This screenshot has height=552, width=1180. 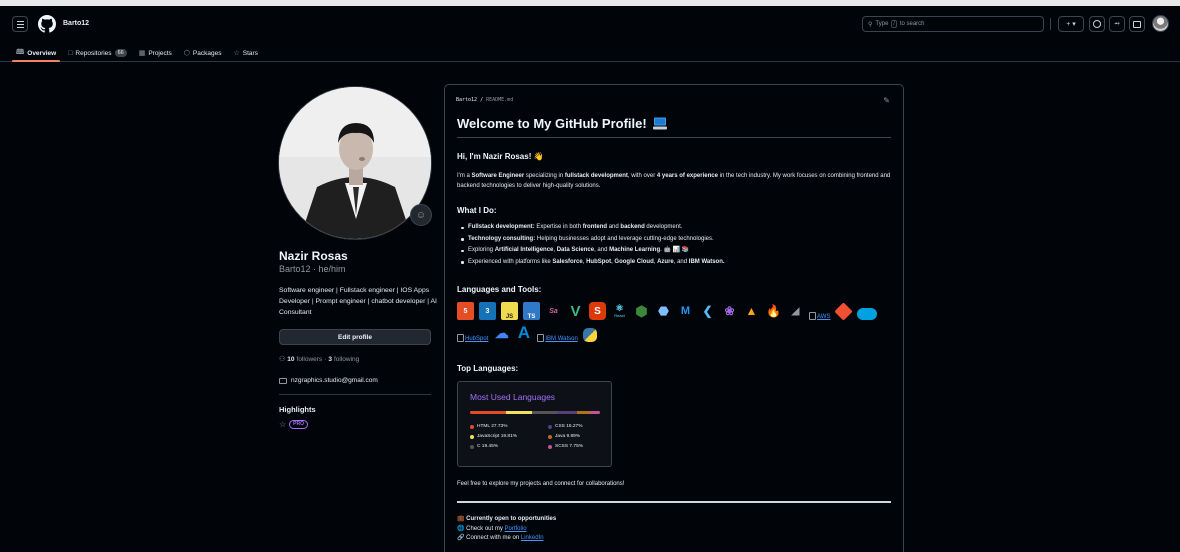 I want to click on tab-repositories: □ Repositories 66, so click(x=97, y=53).